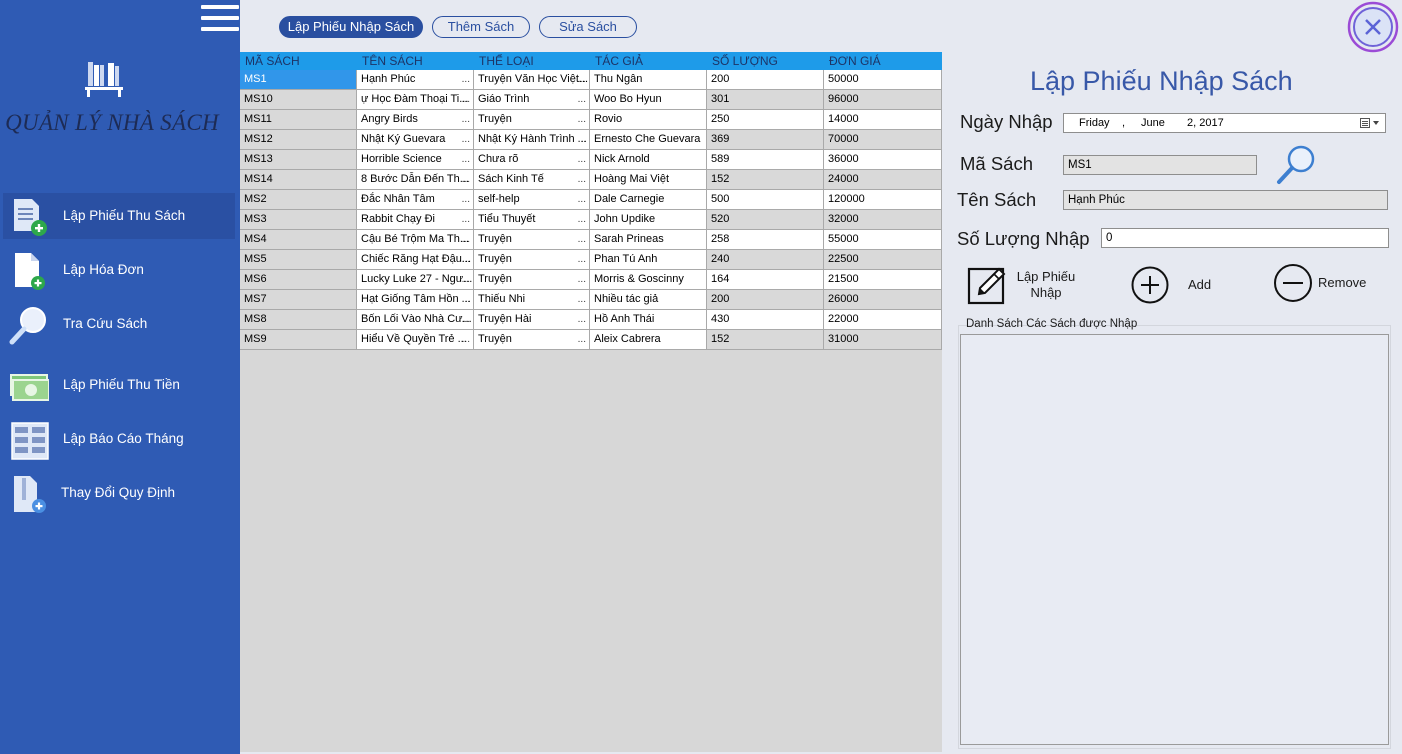 Image resolution: width=1402 pixels, height=754 pixels. Describe the element at coordinates (883, 320) in the screenshot. I see `table-cell-don-gia: 22000` at that location.